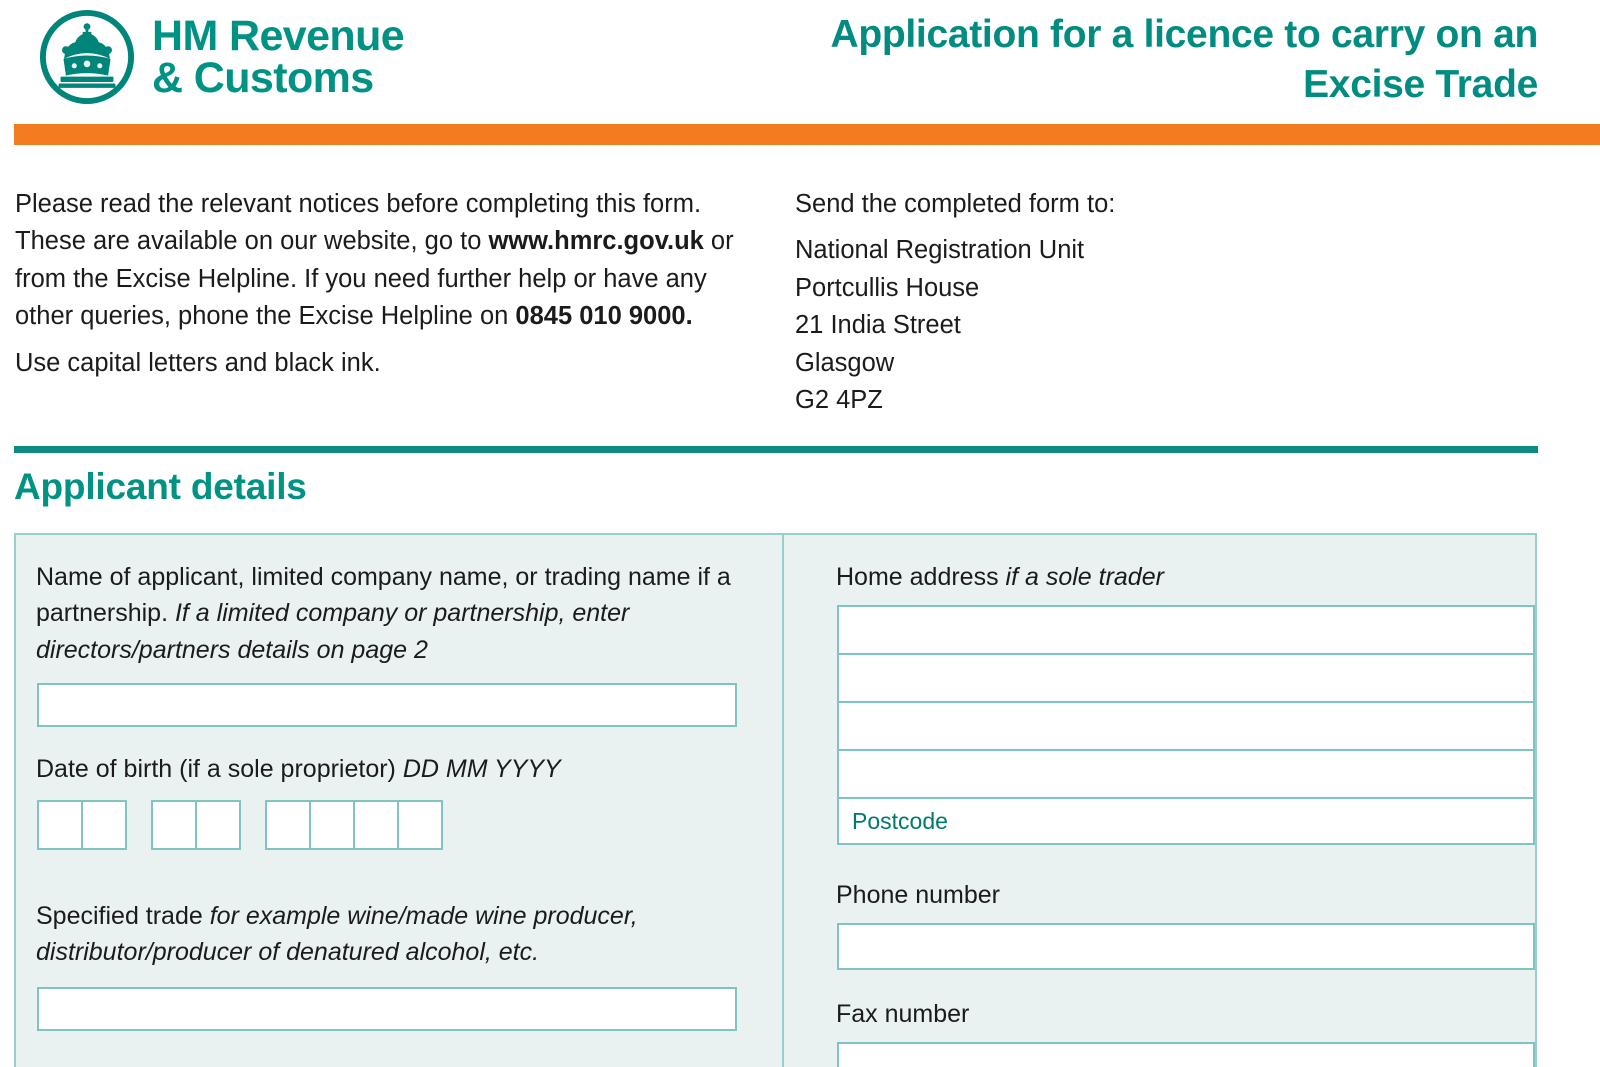 This screenshot has height=1067, width=1600. What do you see at coordinates (955, 204) in the screenshot?
I see `send-to-heading: Send the completed form to:` at bounding box center [955, 204].